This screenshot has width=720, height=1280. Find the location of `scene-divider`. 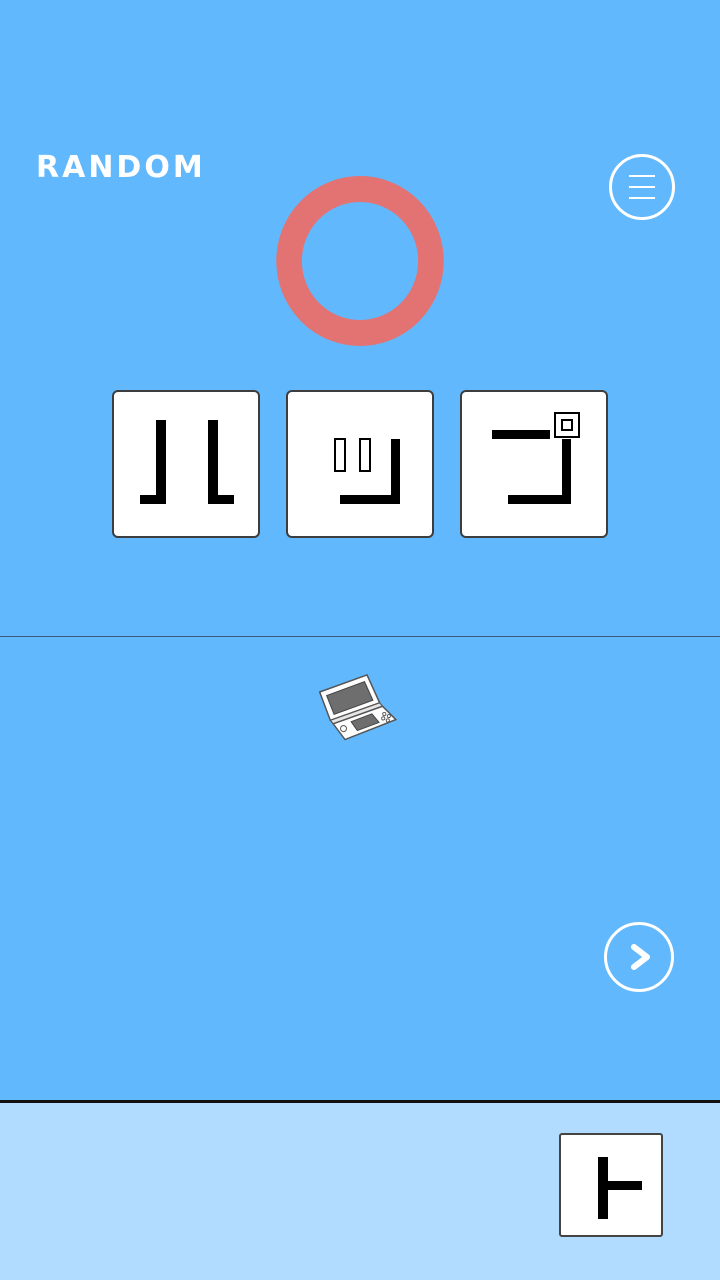

scene-divider is located at coordinates (360, 636).